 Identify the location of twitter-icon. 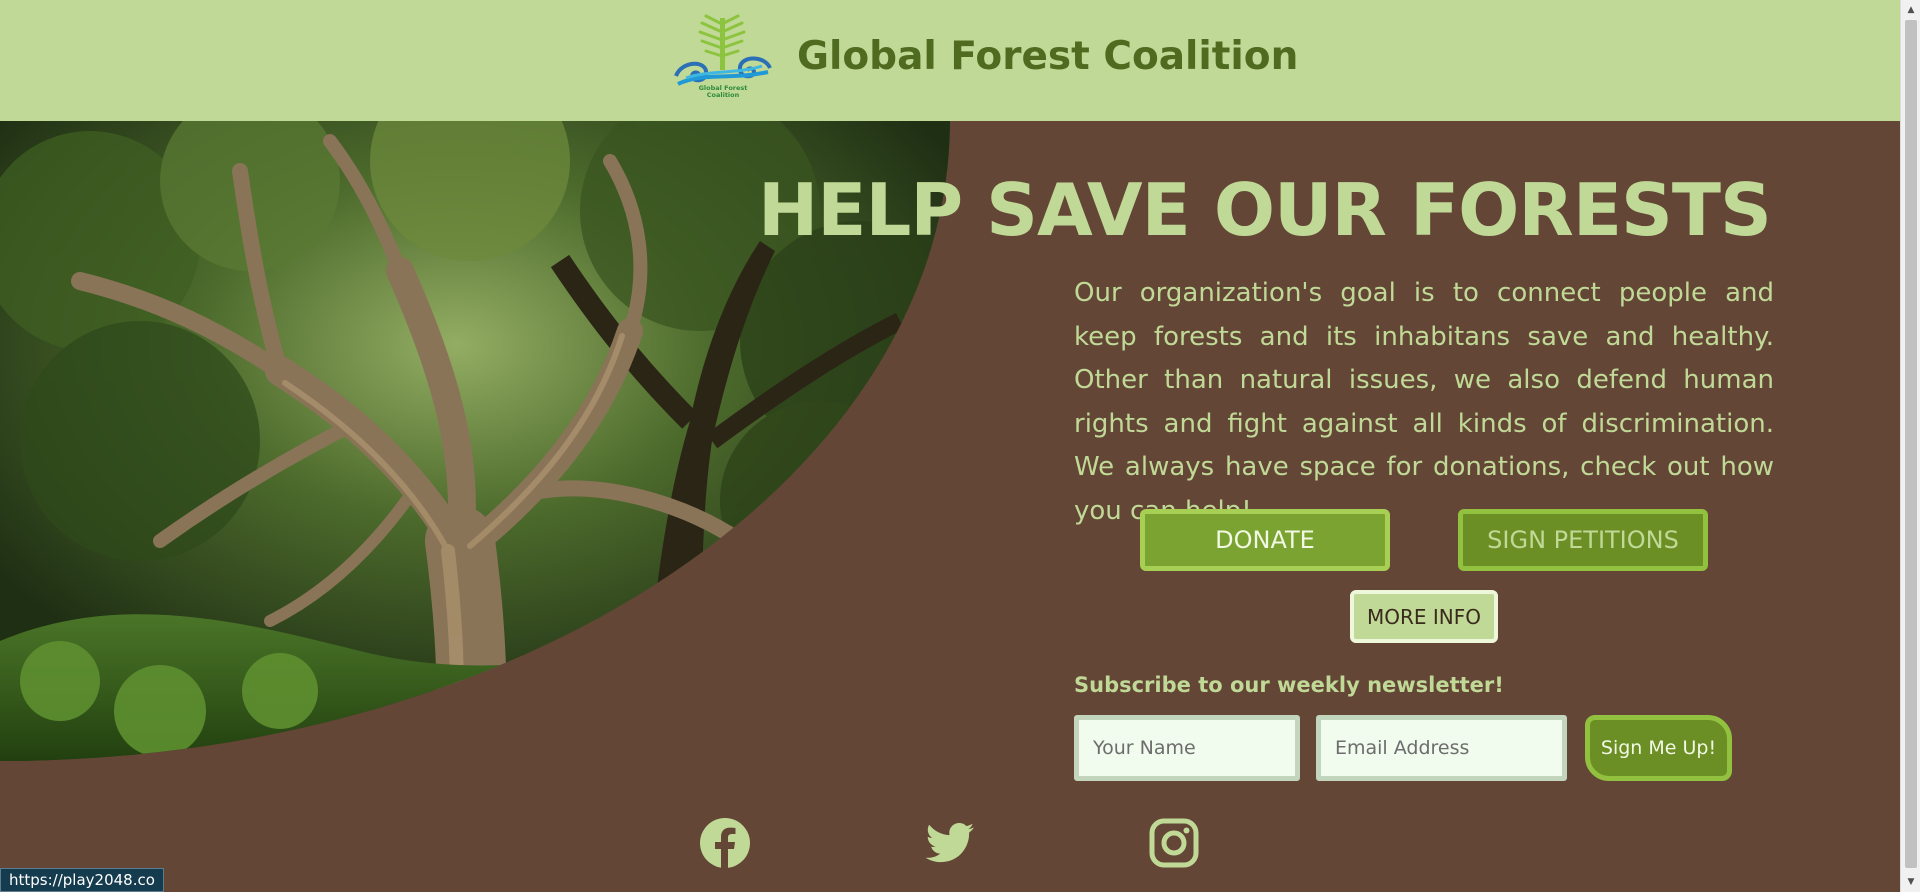
(949, 843).